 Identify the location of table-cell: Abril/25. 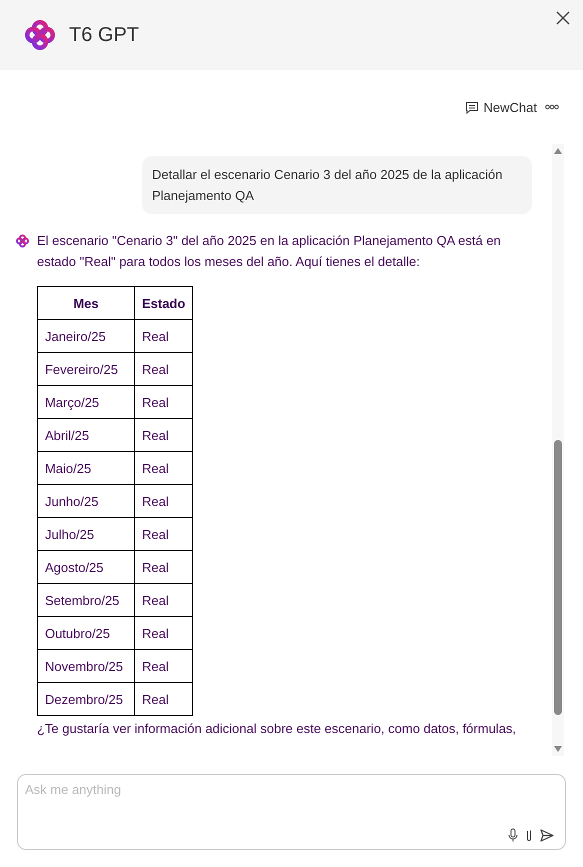
(85, 435).